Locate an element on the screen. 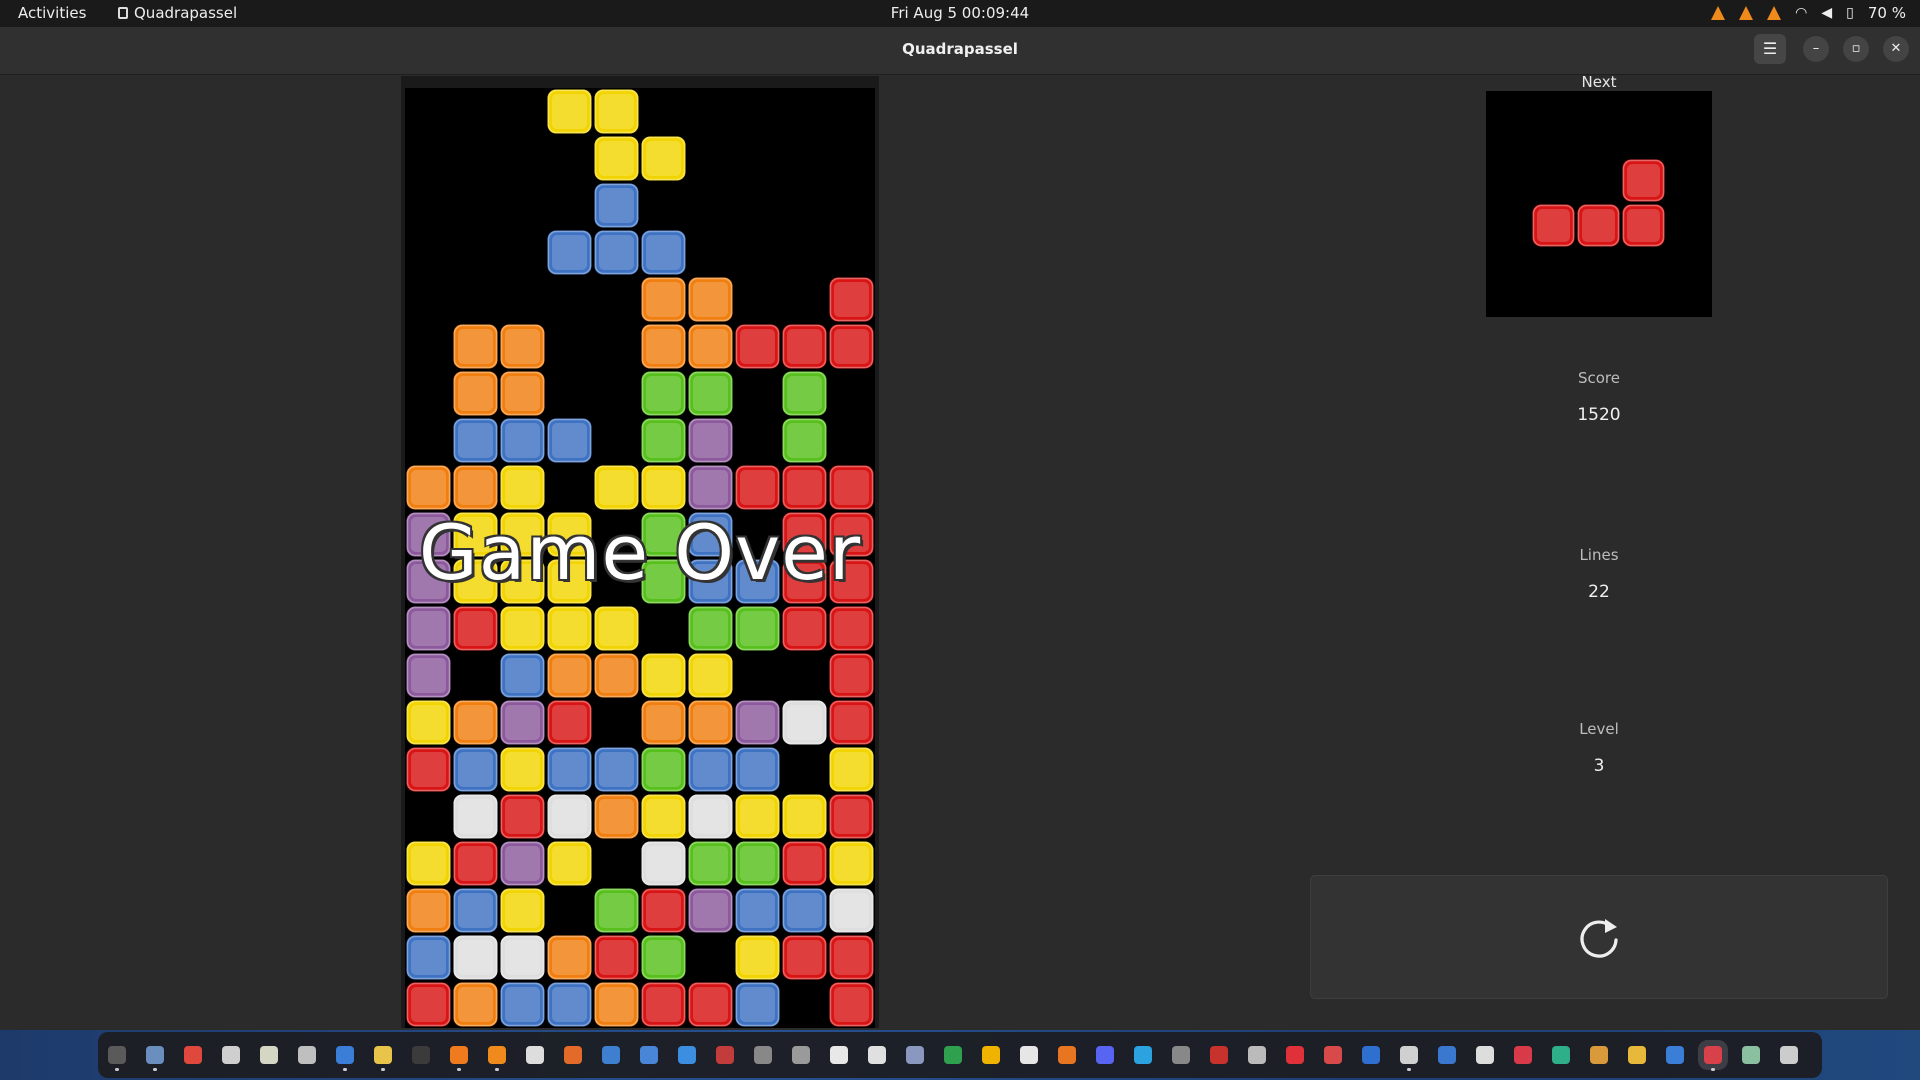  telegram-icon is located at coordinates (1143, 1055).